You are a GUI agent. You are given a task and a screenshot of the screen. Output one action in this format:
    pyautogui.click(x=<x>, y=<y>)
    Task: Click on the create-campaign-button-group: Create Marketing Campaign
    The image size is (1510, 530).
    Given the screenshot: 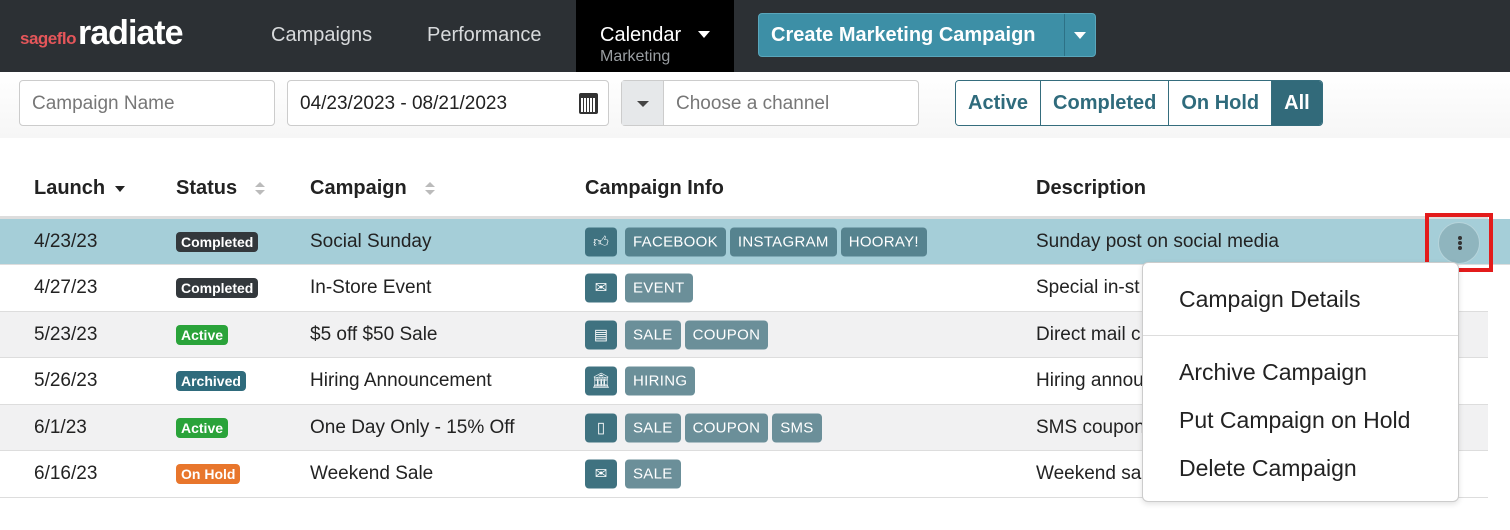 What is the action you would take?
    pyautogui.click(x=927, y=35)
    